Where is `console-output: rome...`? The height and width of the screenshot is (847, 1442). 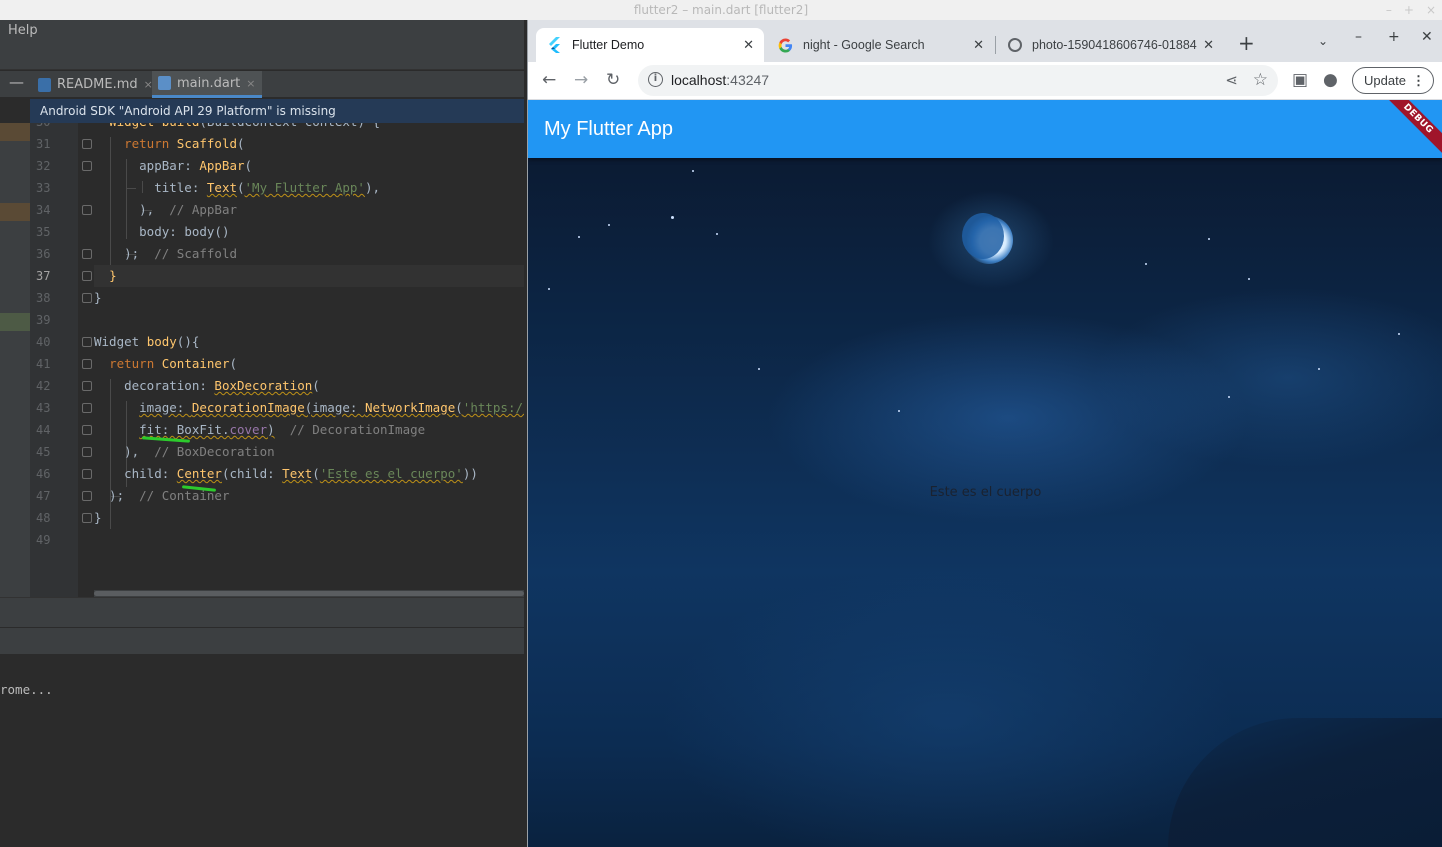
console-output: rome... is located at coordinates (26, 689).